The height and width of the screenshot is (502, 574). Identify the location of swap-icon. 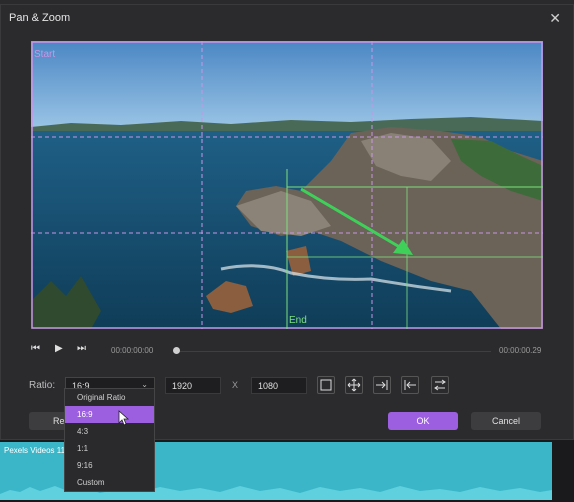
(440, 385).